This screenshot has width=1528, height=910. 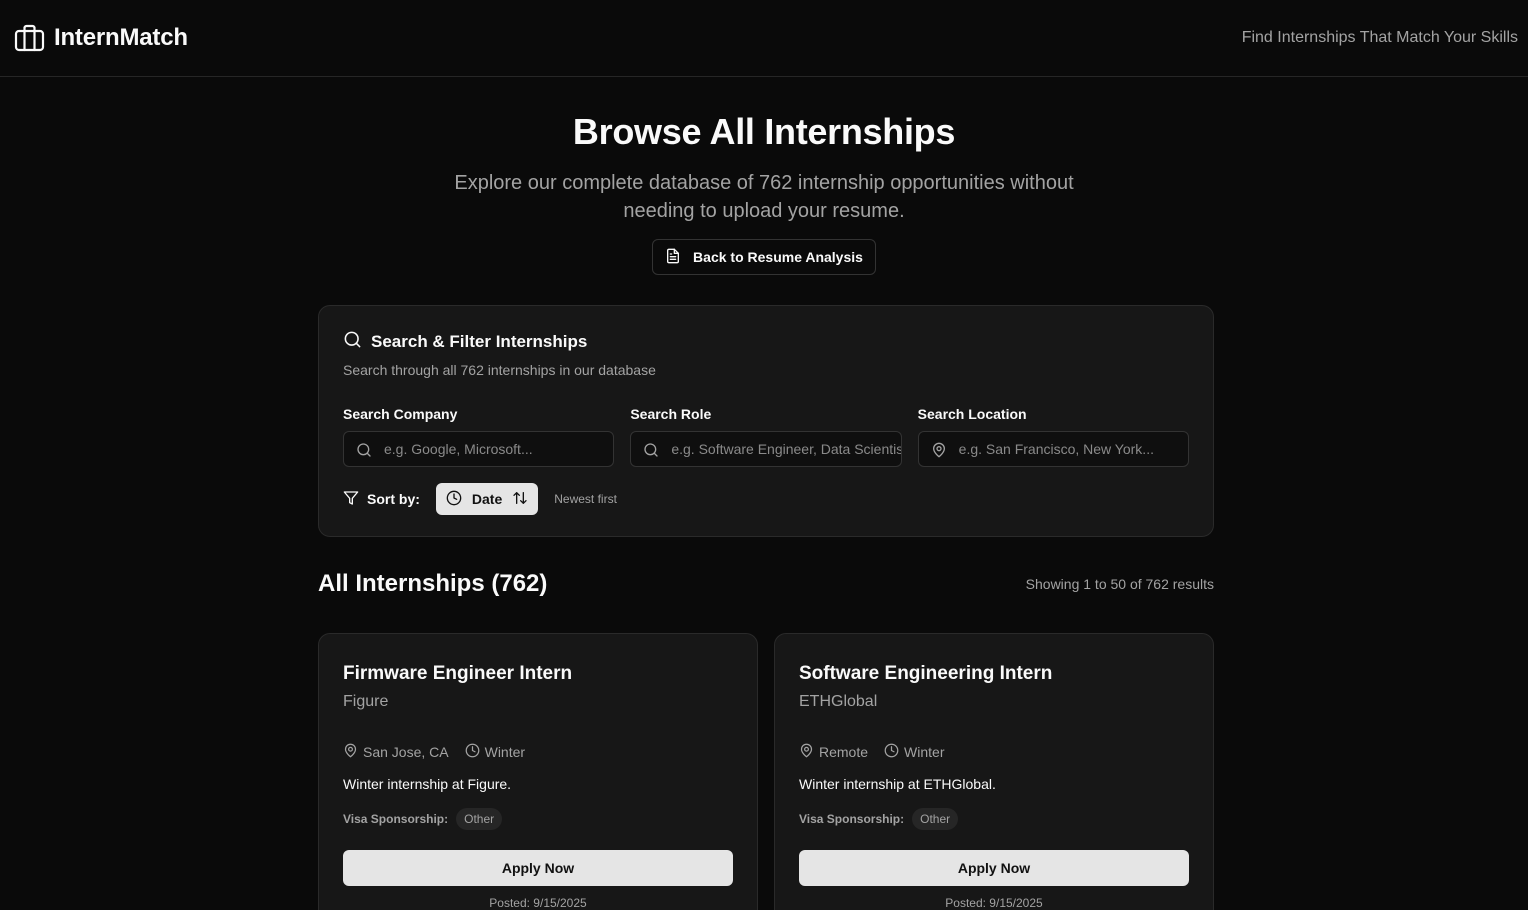 I want to click on filter-title-text: Search & Filter Internships, so click(x=479, y=341).